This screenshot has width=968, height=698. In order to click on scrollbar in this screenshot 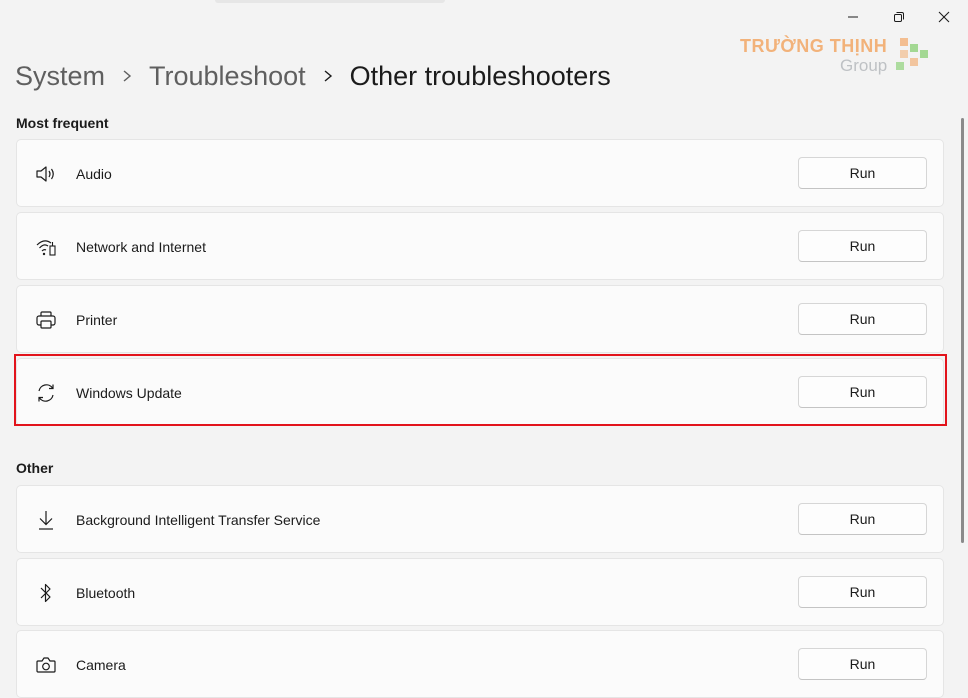, I will do `click(962, 330)`.